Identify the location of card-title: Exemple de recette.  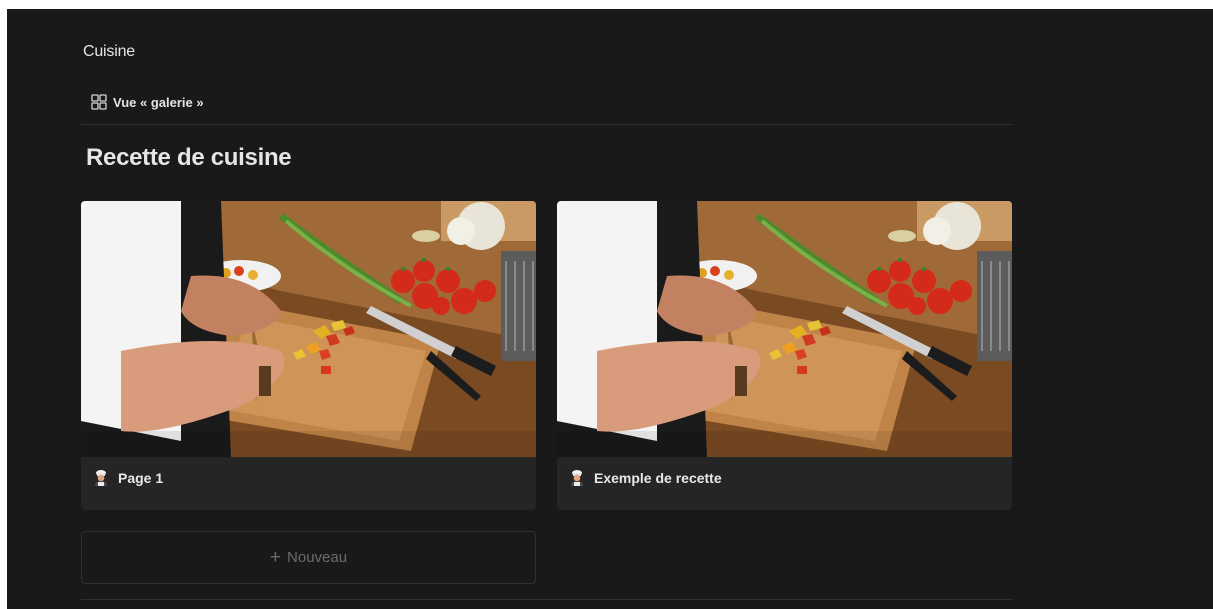
(645, 478).